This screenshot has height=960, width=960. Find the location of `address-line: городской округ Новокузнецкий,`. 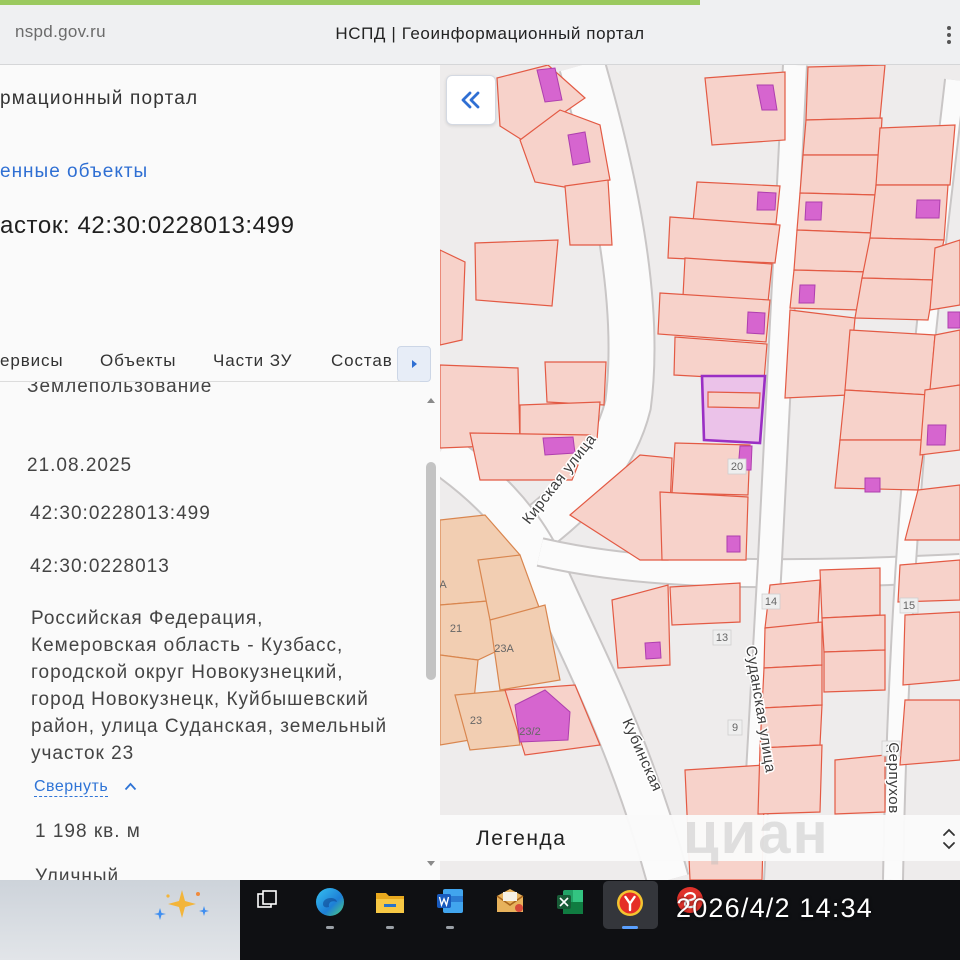

address-line: городской округ Новокузнецкий, is located at coordinates (187, 672).